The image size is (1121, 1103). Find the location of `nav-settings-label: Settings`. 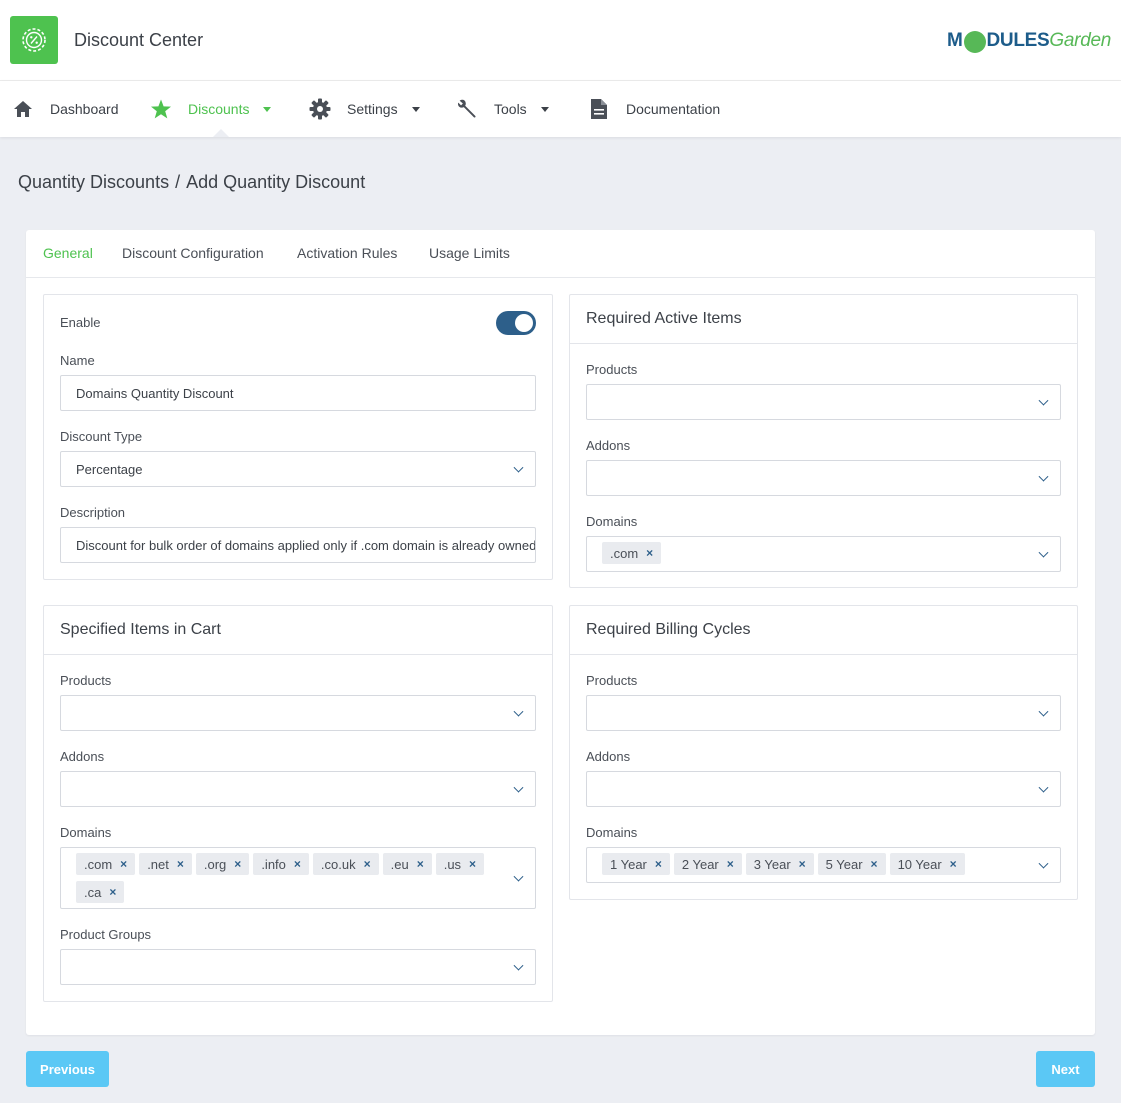

nav-settings-label: Settings is located at coordinates (372, 109).